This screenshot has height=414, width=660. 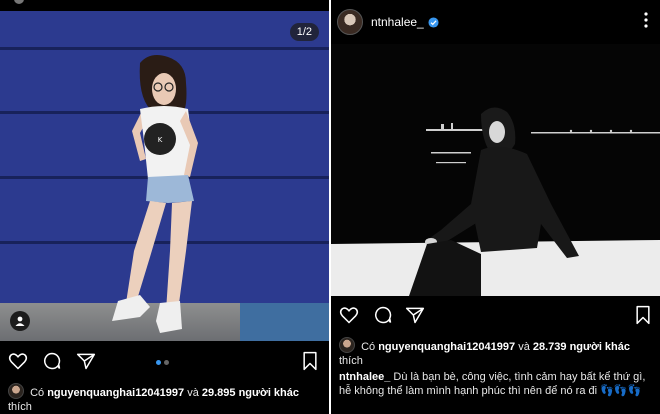 What do you see at coordinates (364, 377) in the screenshot?
I see `caption-username: ntnhalee_` at bounding box center [364, 377].